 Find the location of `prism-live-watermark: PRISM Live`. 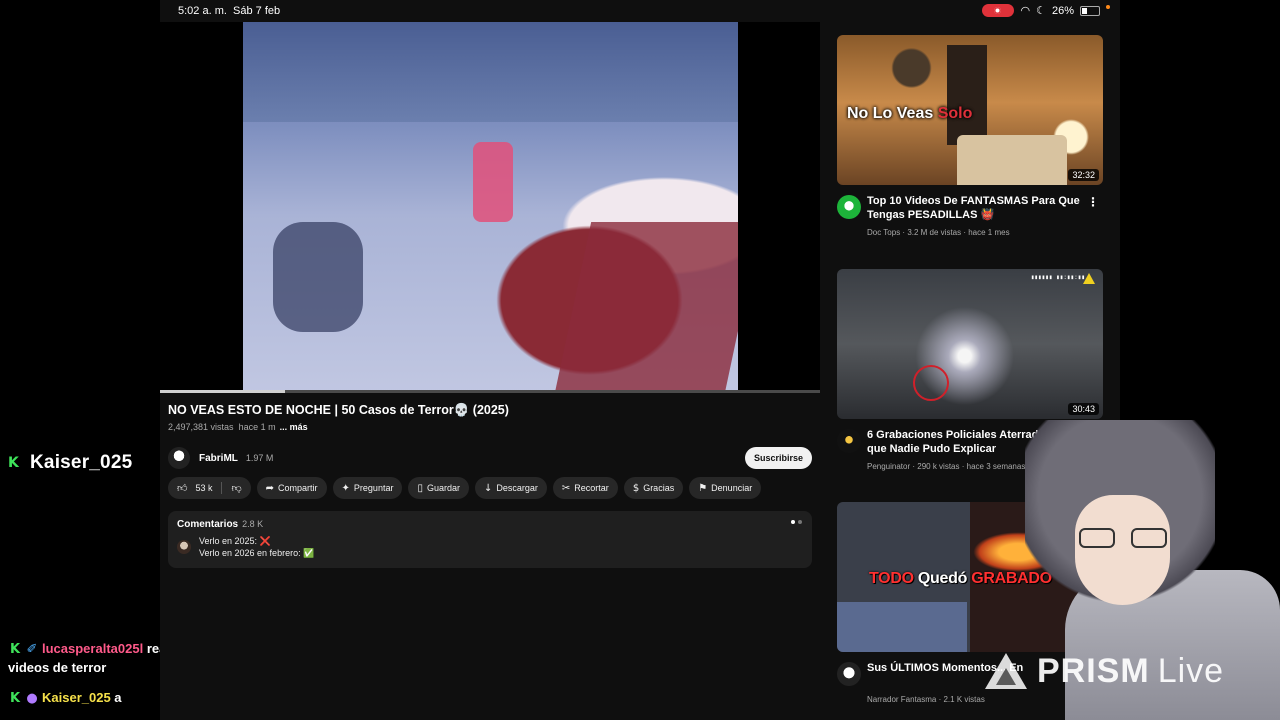

prism-live-watermark: PRISM Live is located at coordinates (1104, 671).